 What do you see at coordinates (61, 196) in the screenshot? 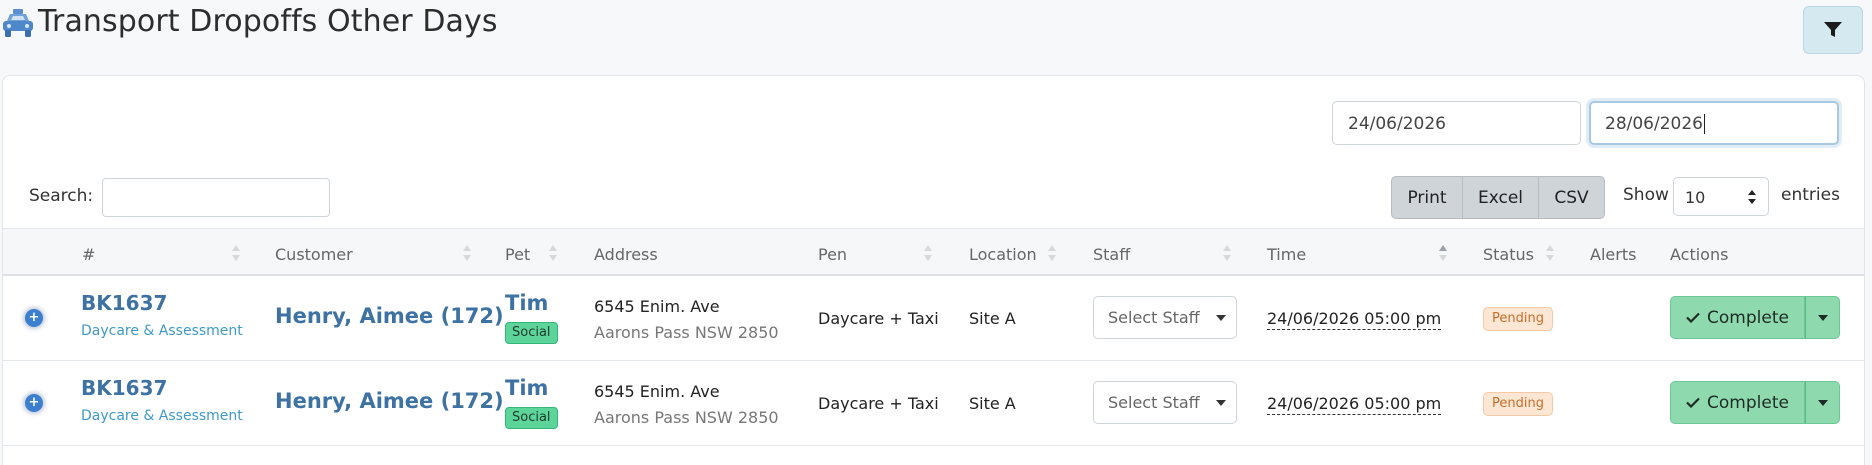
I see `search-label: Search:` at bounding box center [61, 196].